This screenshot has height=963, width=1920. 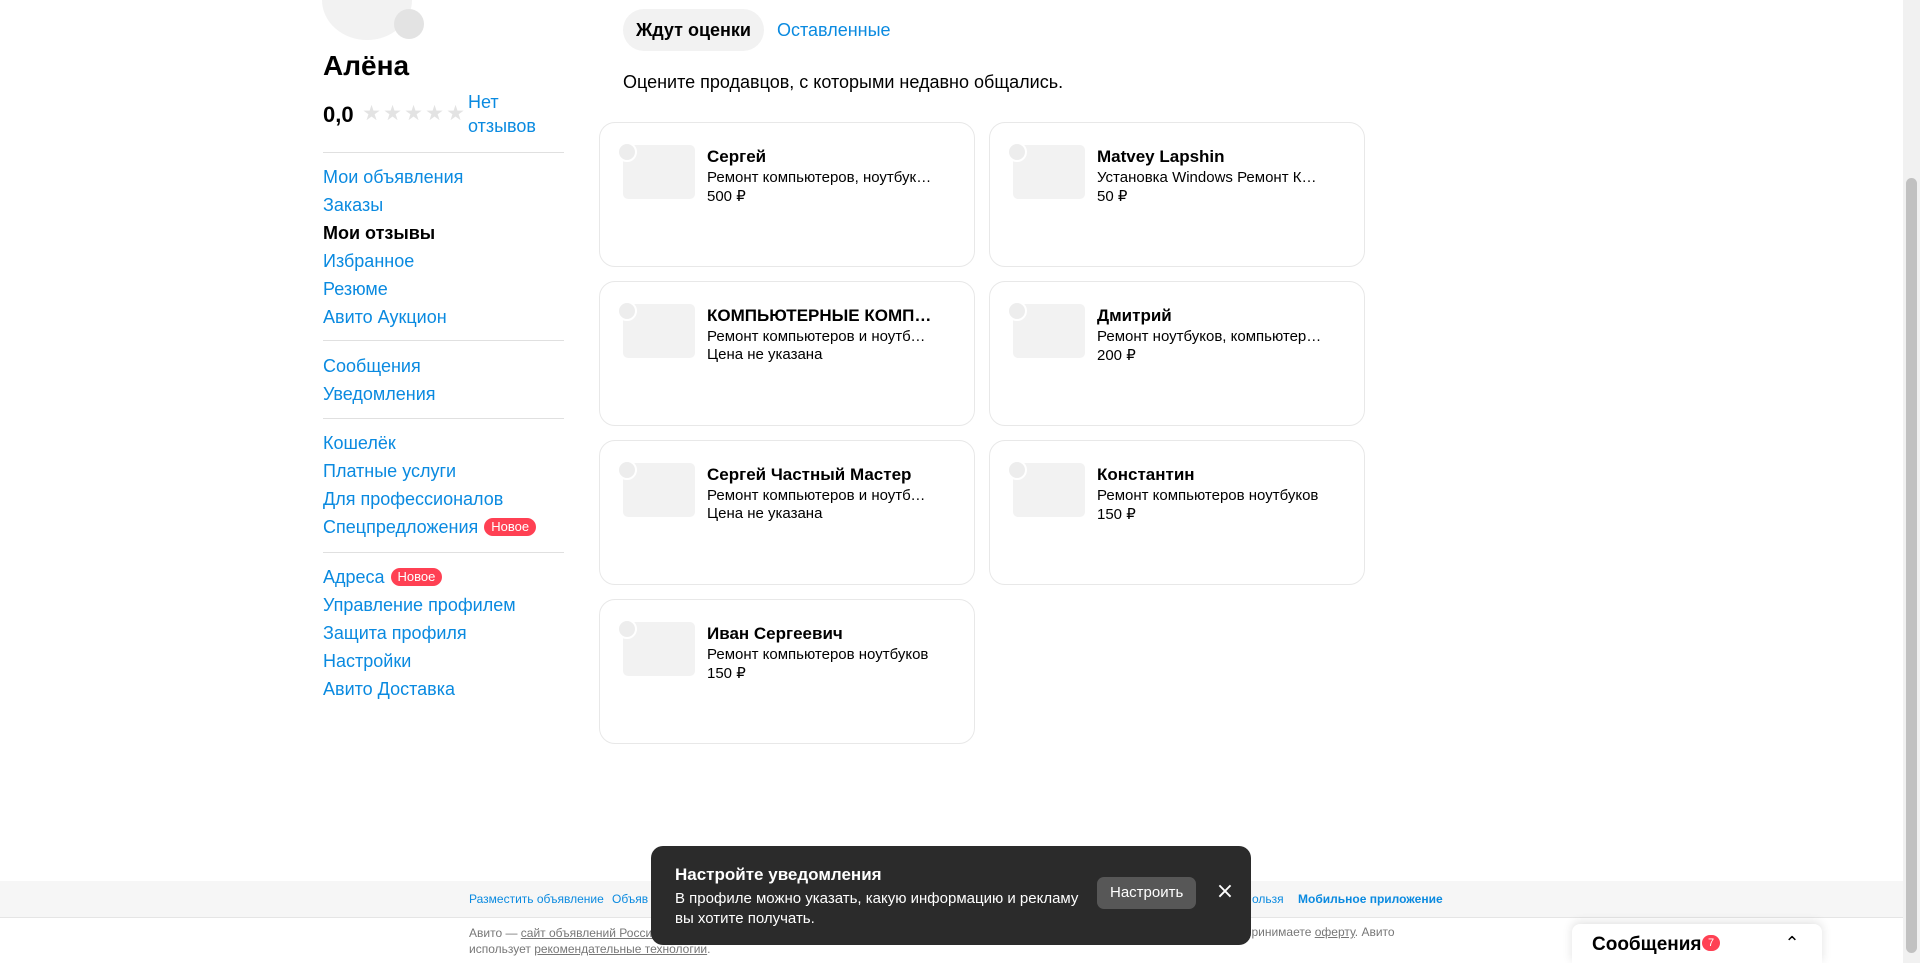 What do you see at coordinates (502, 949) in the screenshot?
I see `legal-text: использует` at bounding box center [502, 949].